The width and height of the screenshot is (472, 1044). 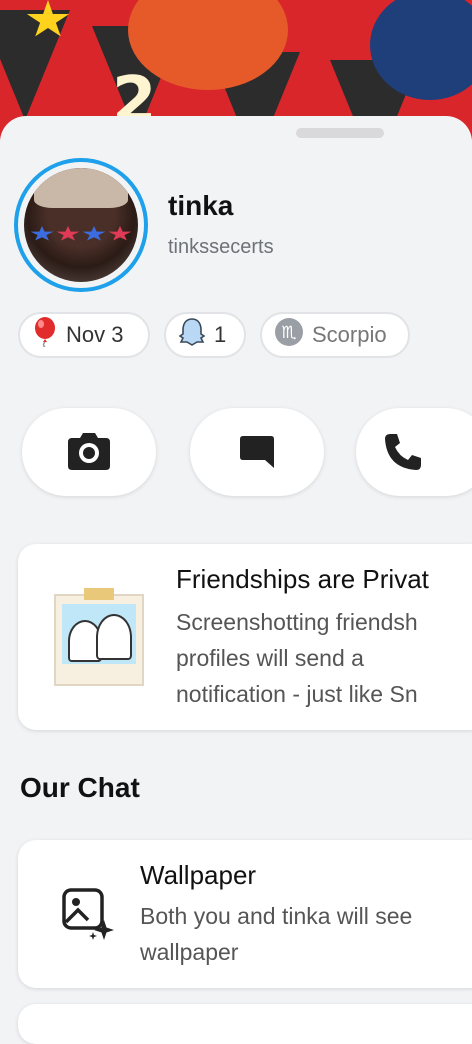 I want to click on call-button, so click(x=414, y=452).